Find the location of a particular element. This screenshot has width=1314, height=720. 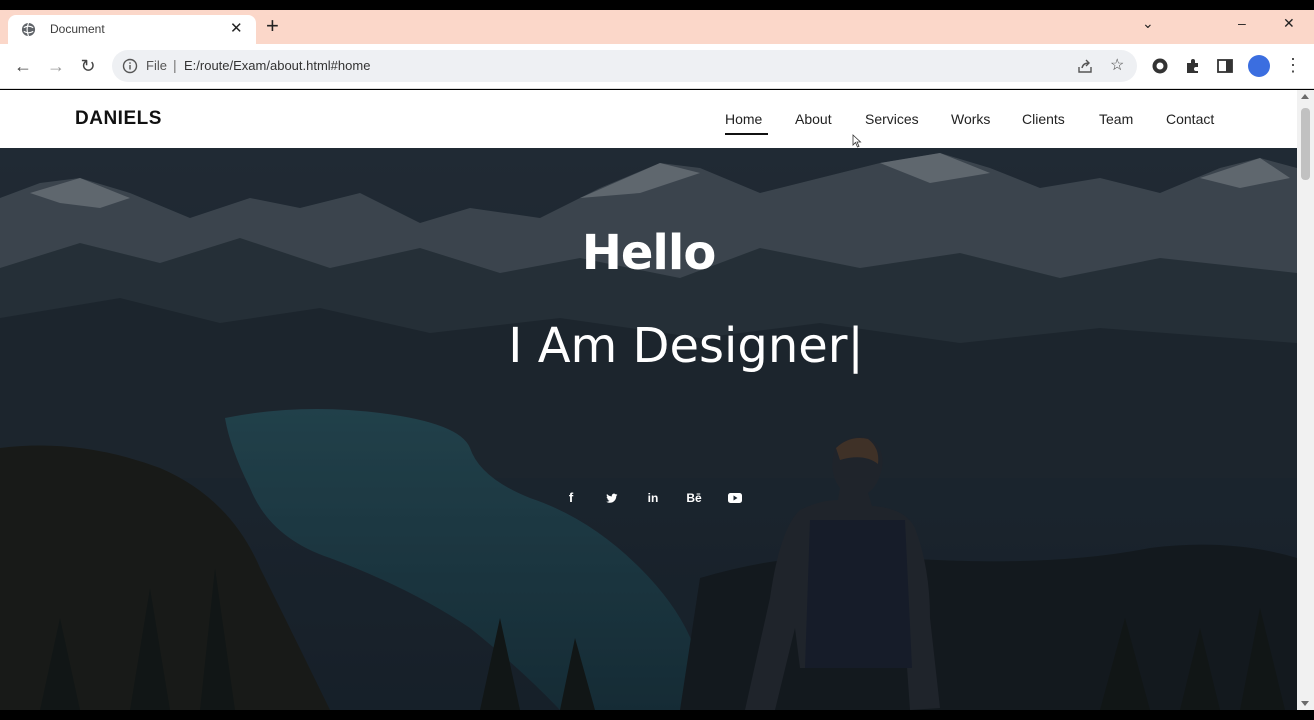

linkedin-icon: in is located at coordinates (653, 498).